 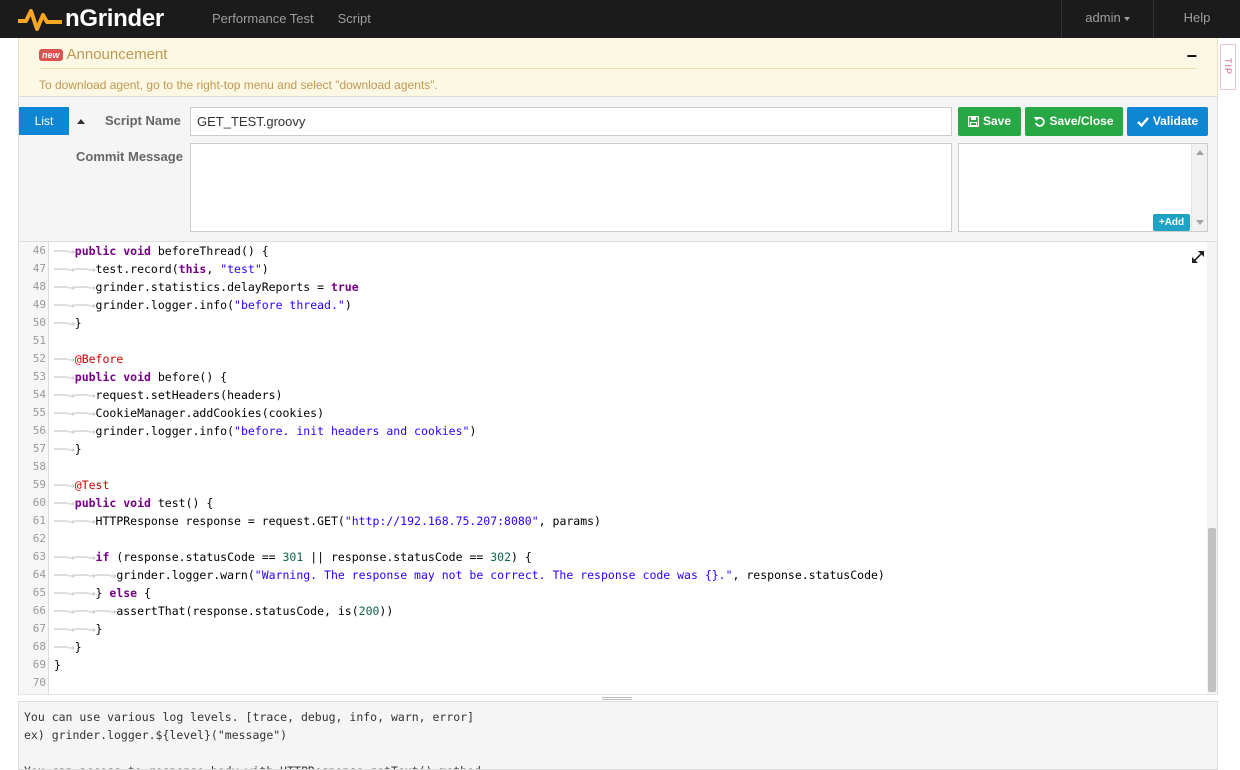 What do you see at coordinates (1198, 257) in the screenshot?
I see `expand-icon` at bounding box center [1198, 257].